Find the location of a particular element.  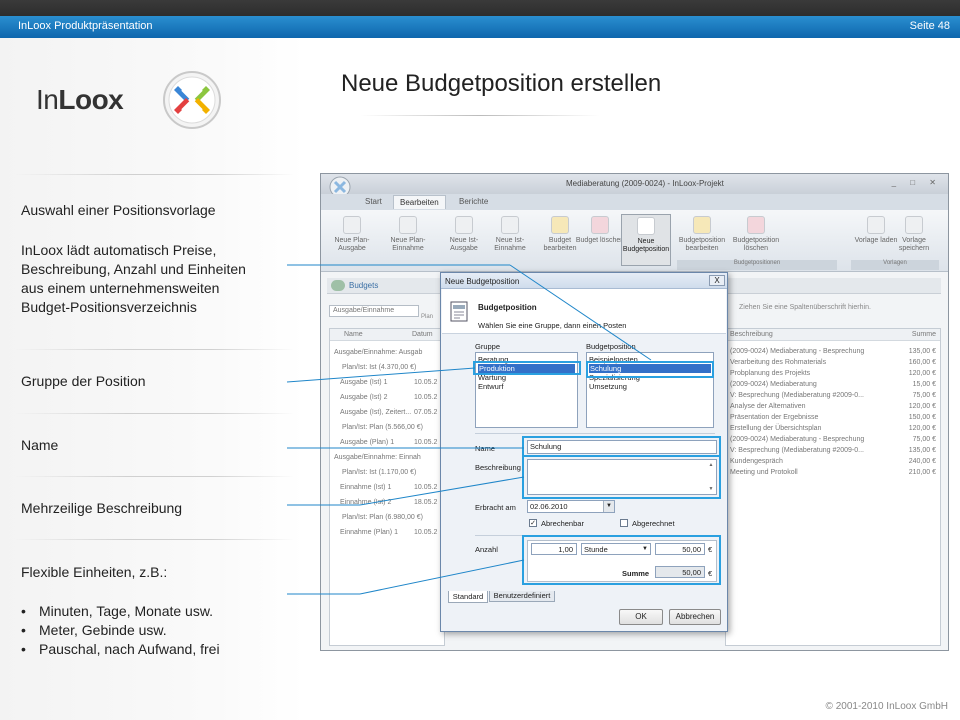

row-sum: 75,00 € is located at coordinates (924, 439).